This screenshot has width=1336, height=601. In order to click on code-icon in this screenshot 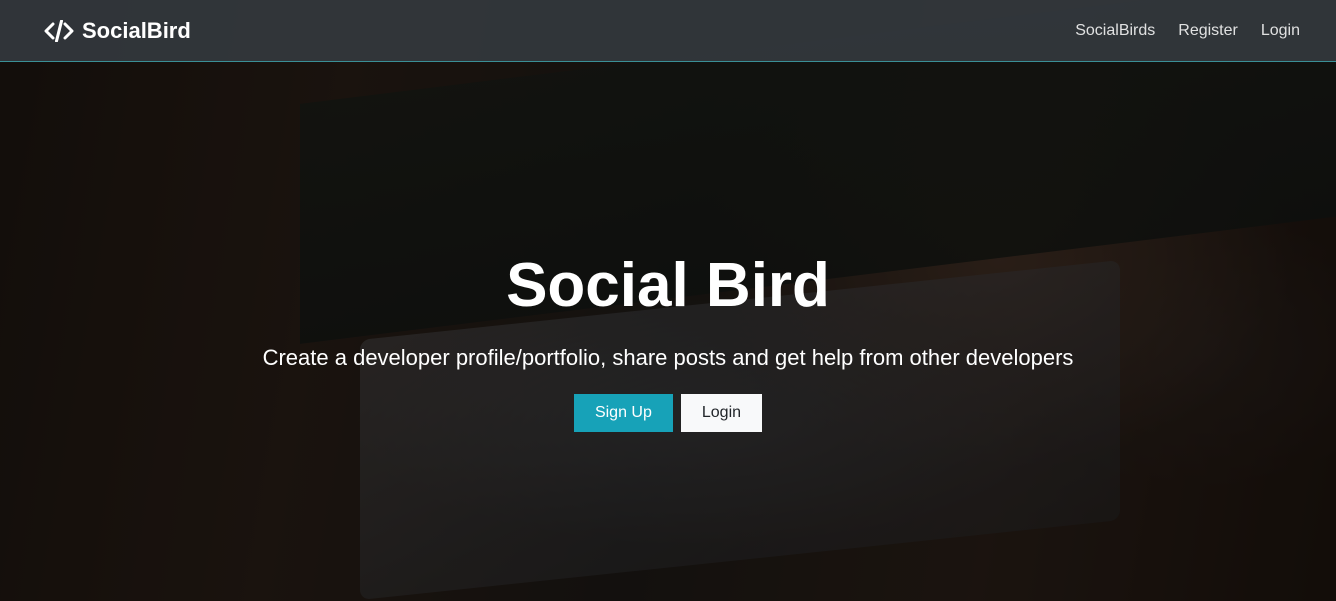, I will do `click(59, 31)`.